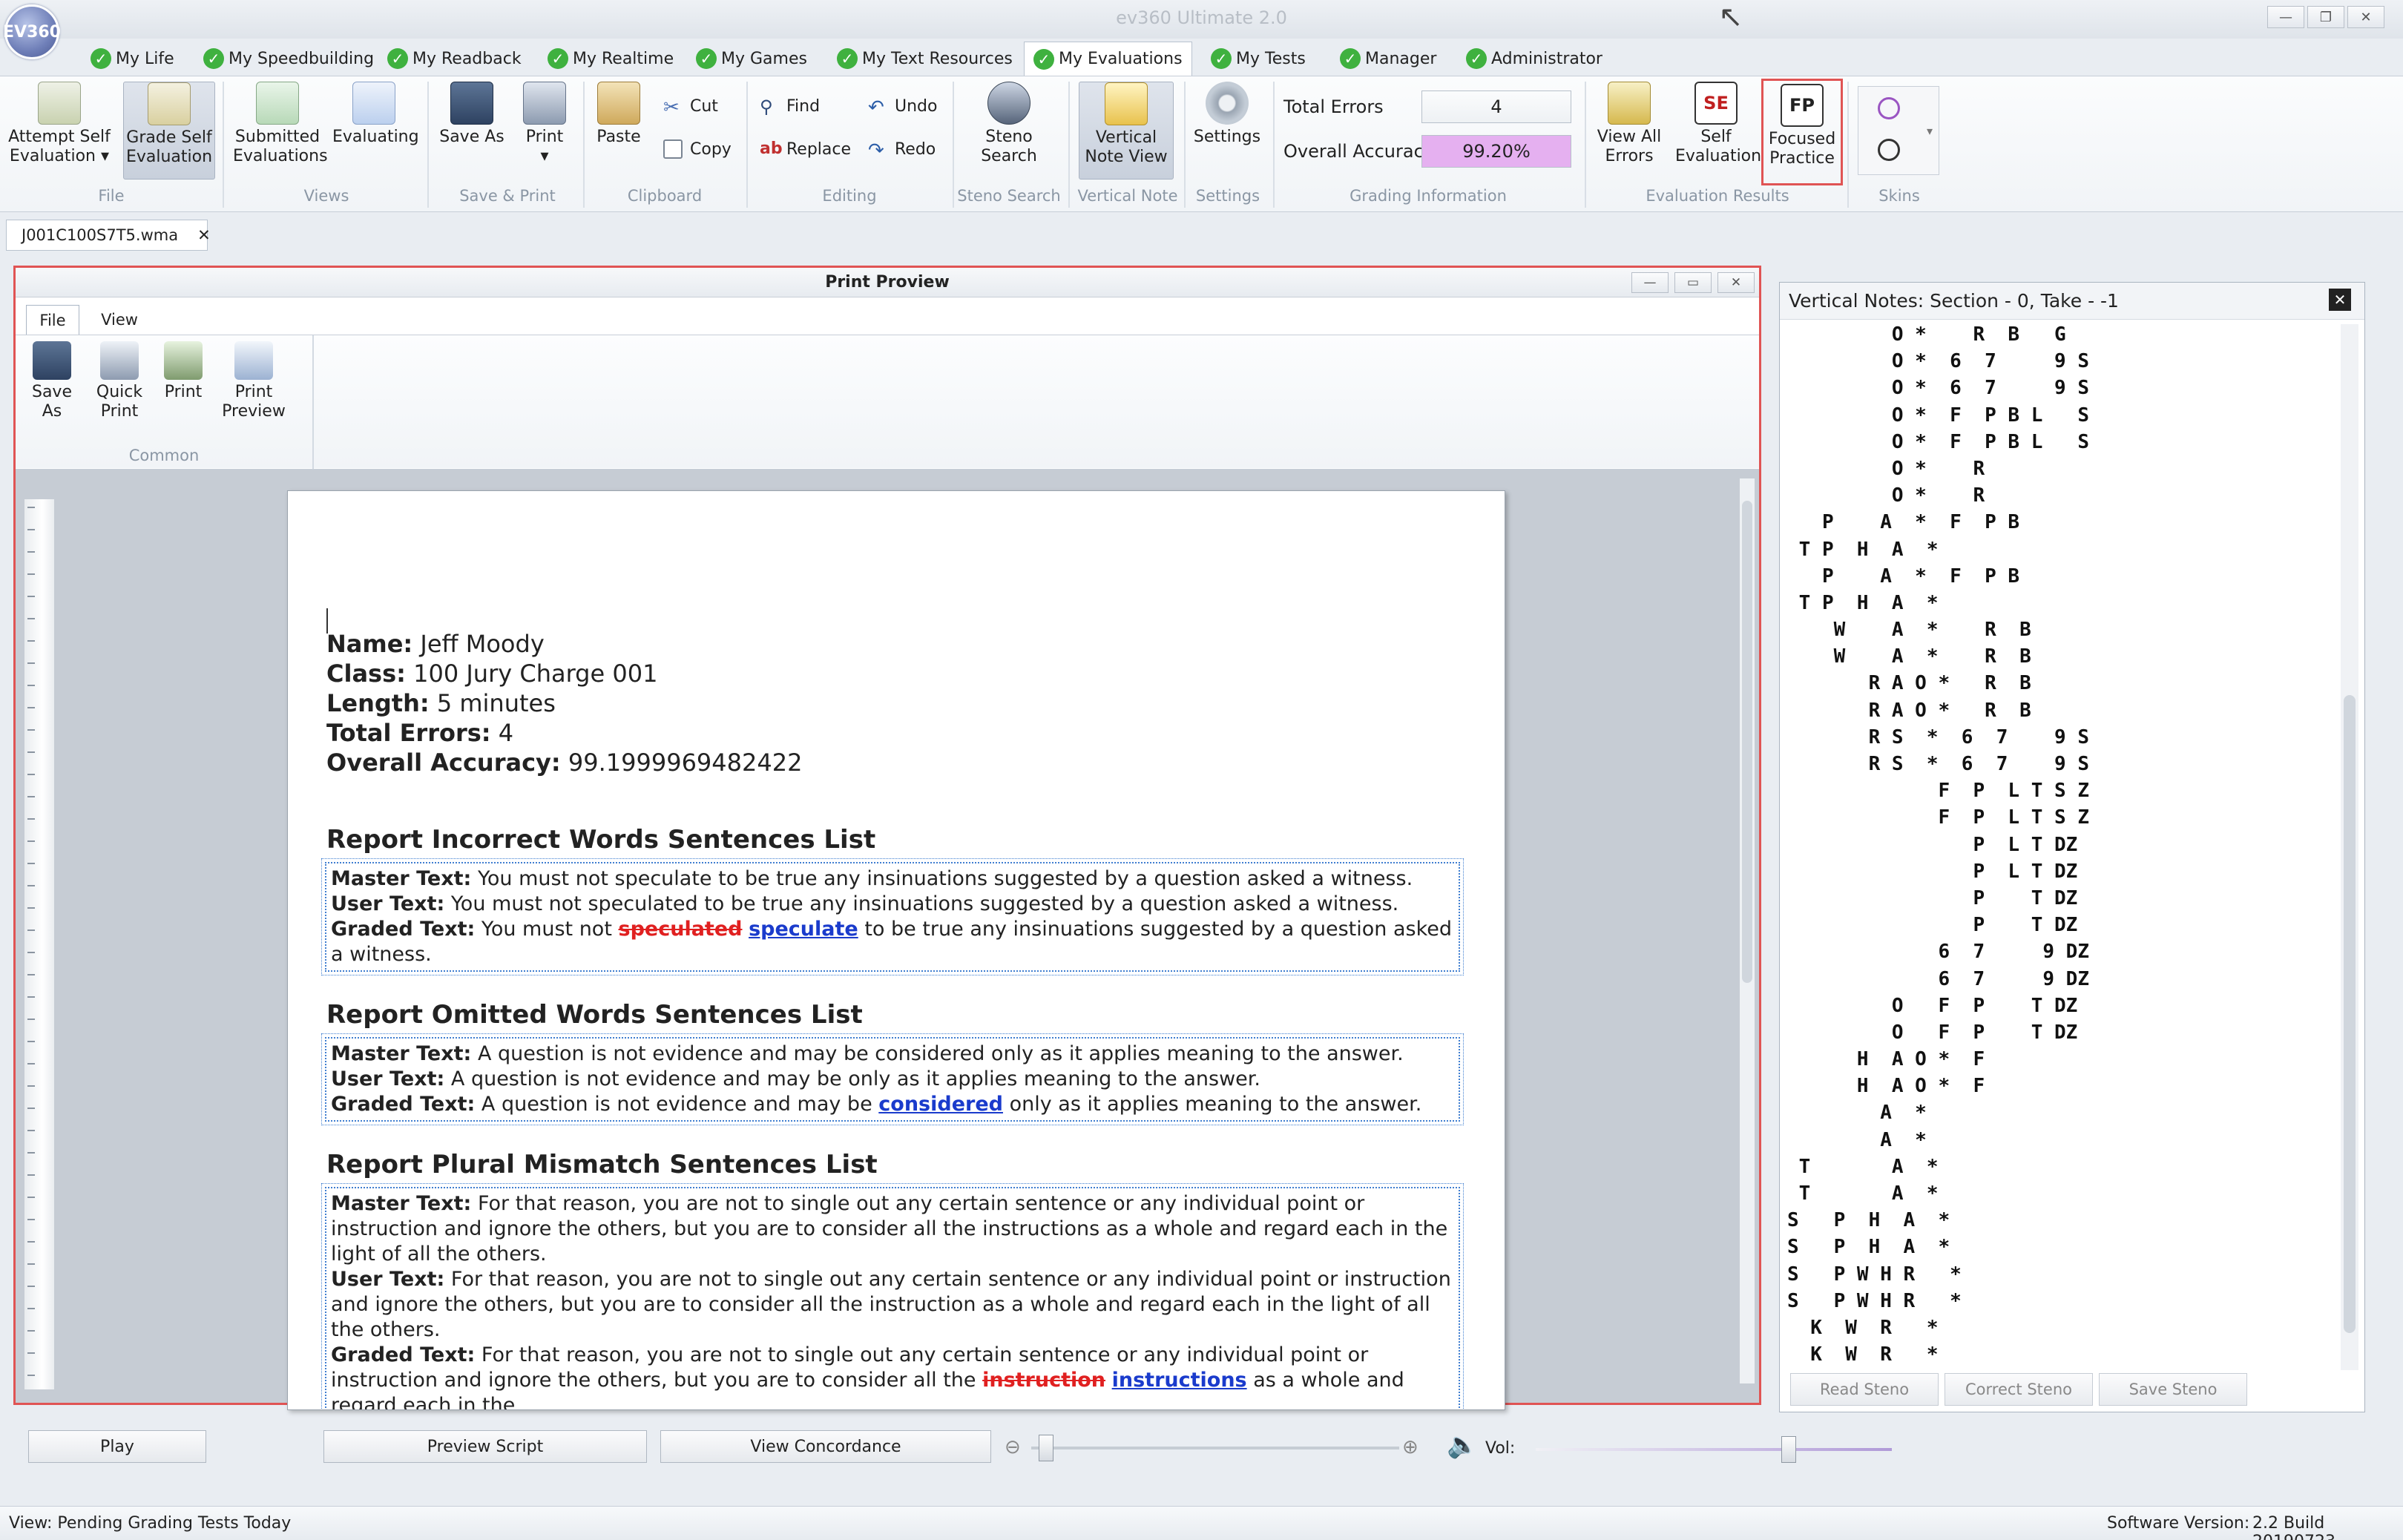 The height and width of the screenshot is (1540, 2403). Describe the element at coordinates (902, 150) in the screenshot. I see `redo-button: ↷ Redo` at that location.